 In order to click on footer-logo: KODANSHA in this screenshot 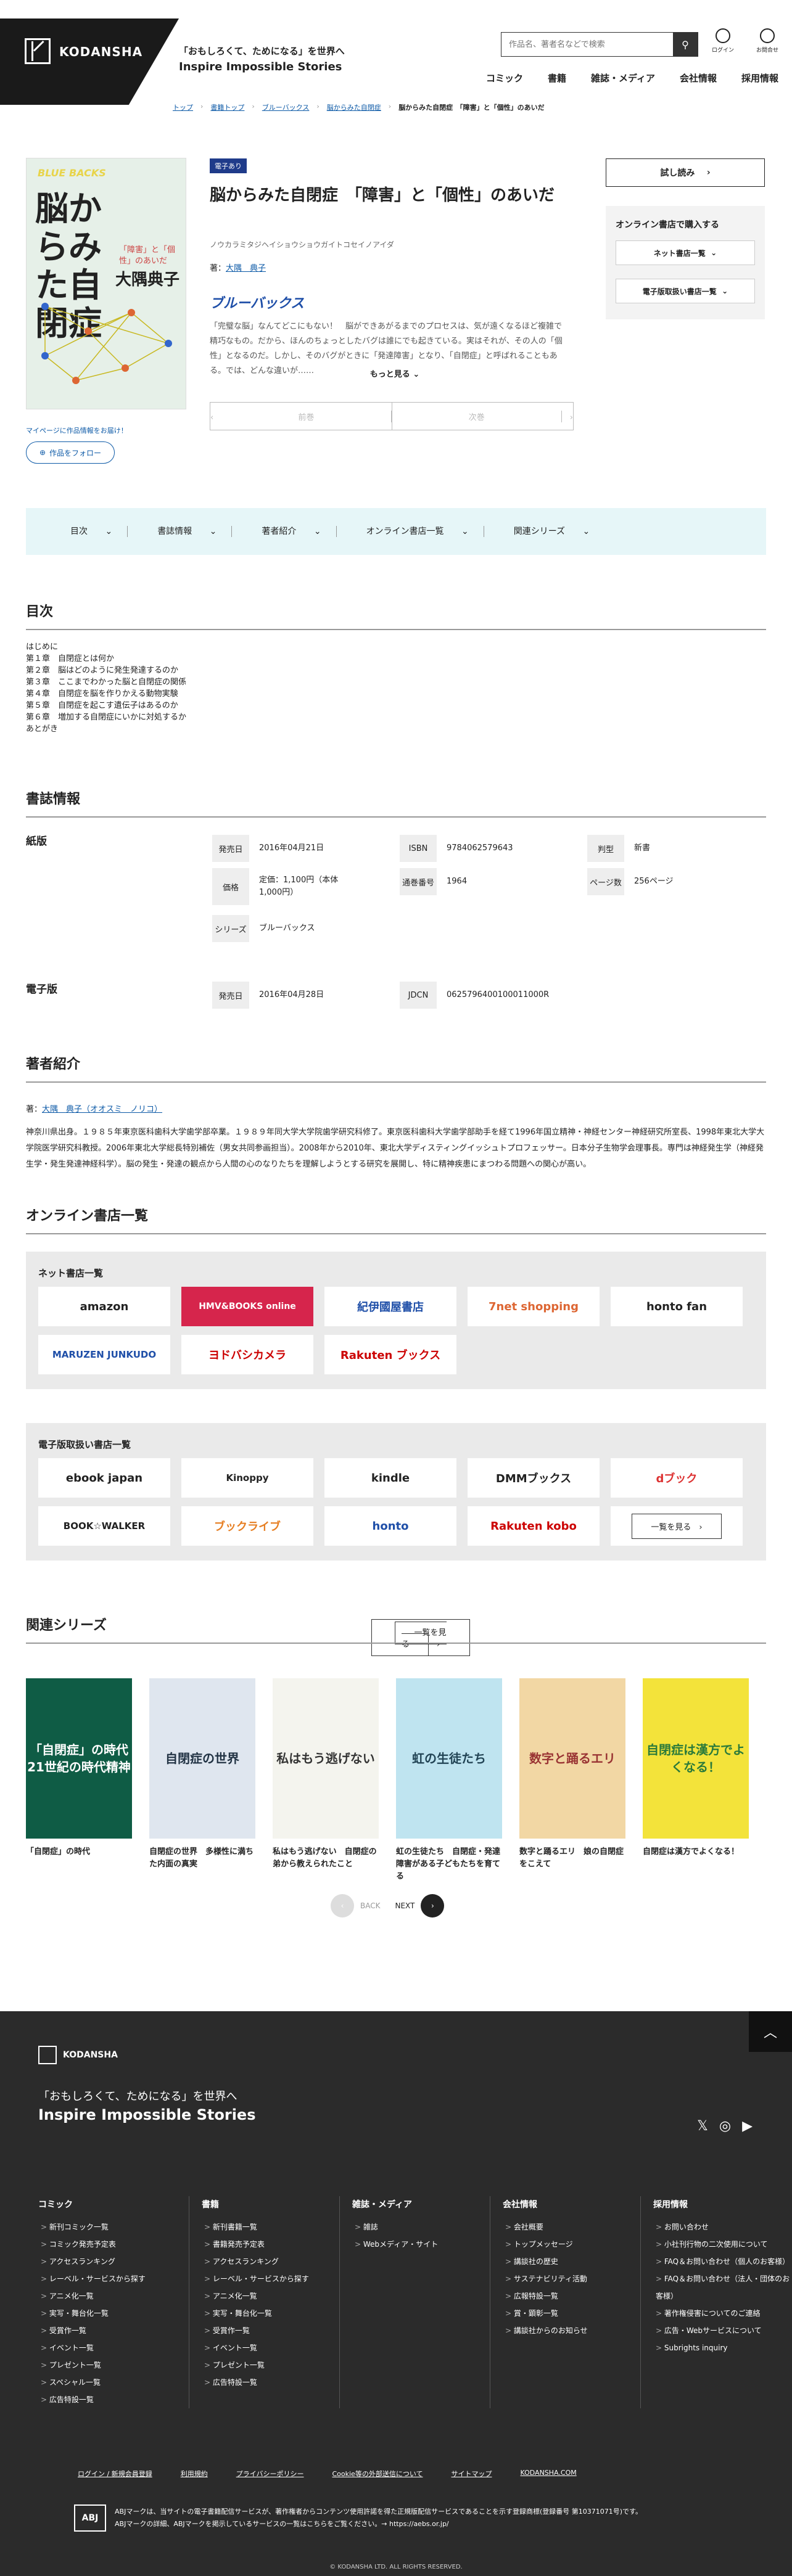, I will do `click(78, 2055)`.